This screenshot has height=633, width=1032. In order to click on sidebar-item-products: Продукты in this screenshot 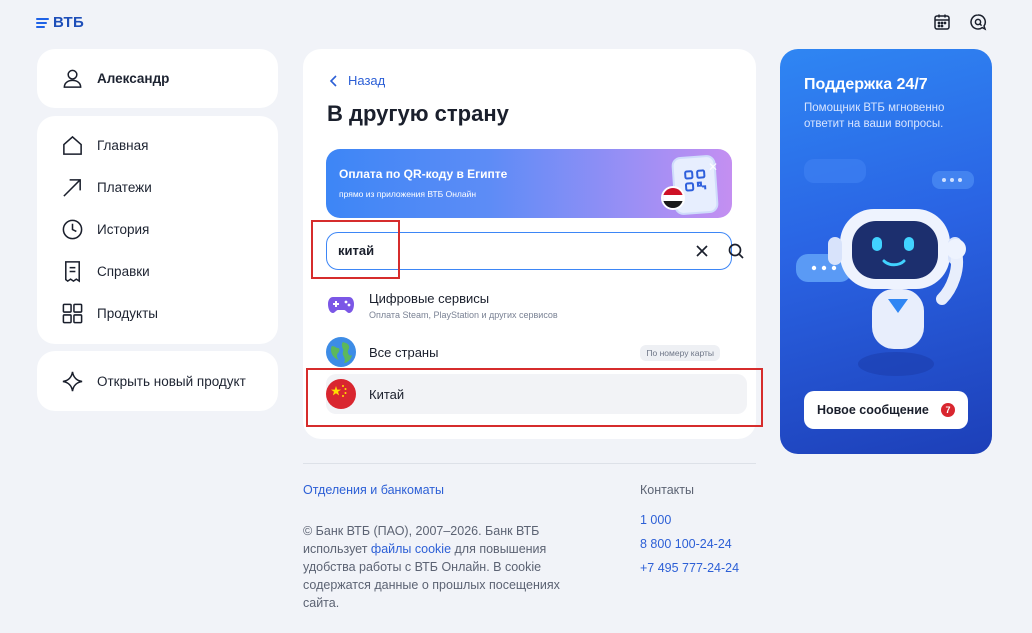, I will do `click(109, 313)`.